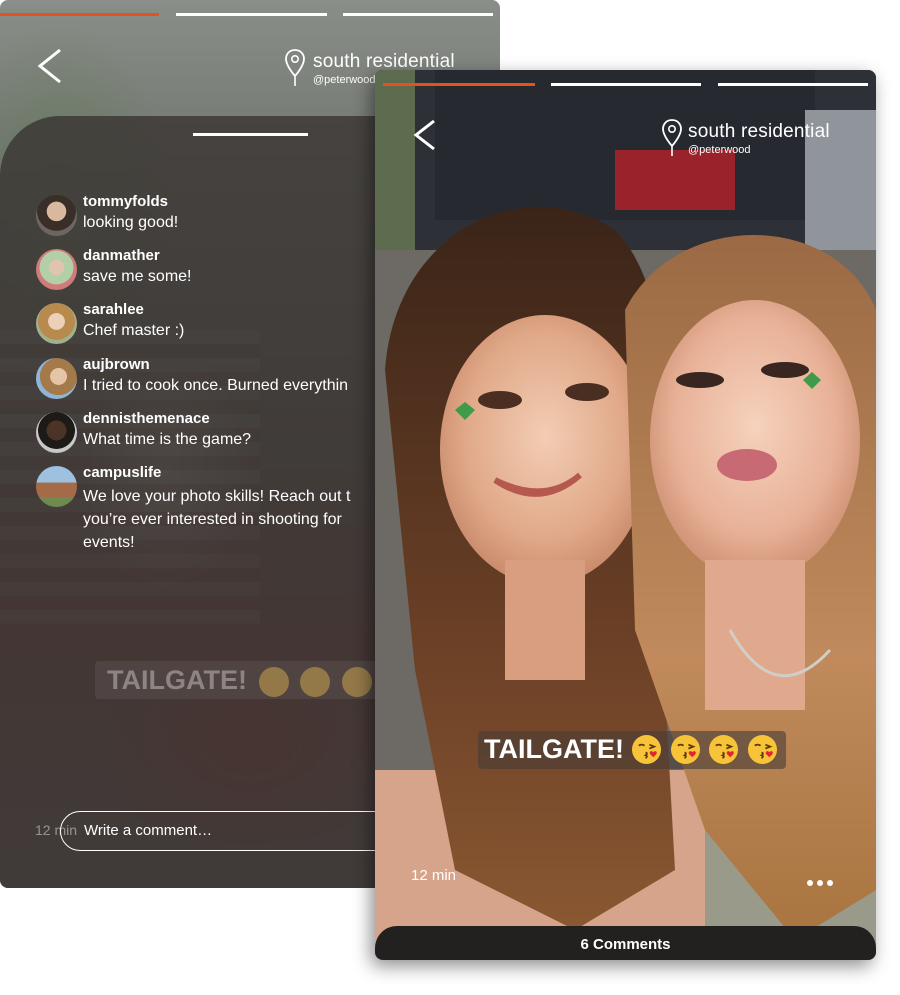 This screenshot has height=995, width=900. What do you see at coordinates (137, 276) in the screenshot?
I see `comment-text: save me some!` at bounding box center [137, 276].